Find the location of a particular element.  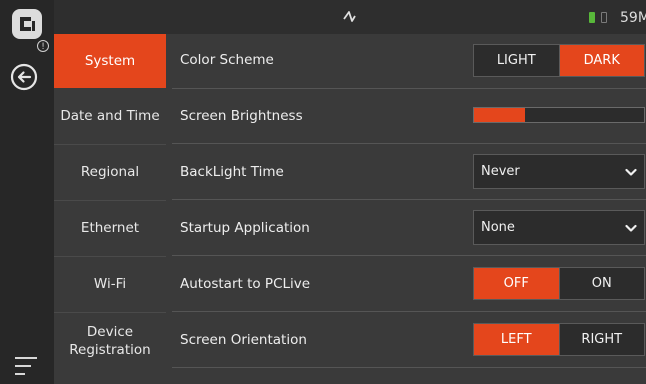

sidebar-item-label: Regional is located at coordinates (110, 172).